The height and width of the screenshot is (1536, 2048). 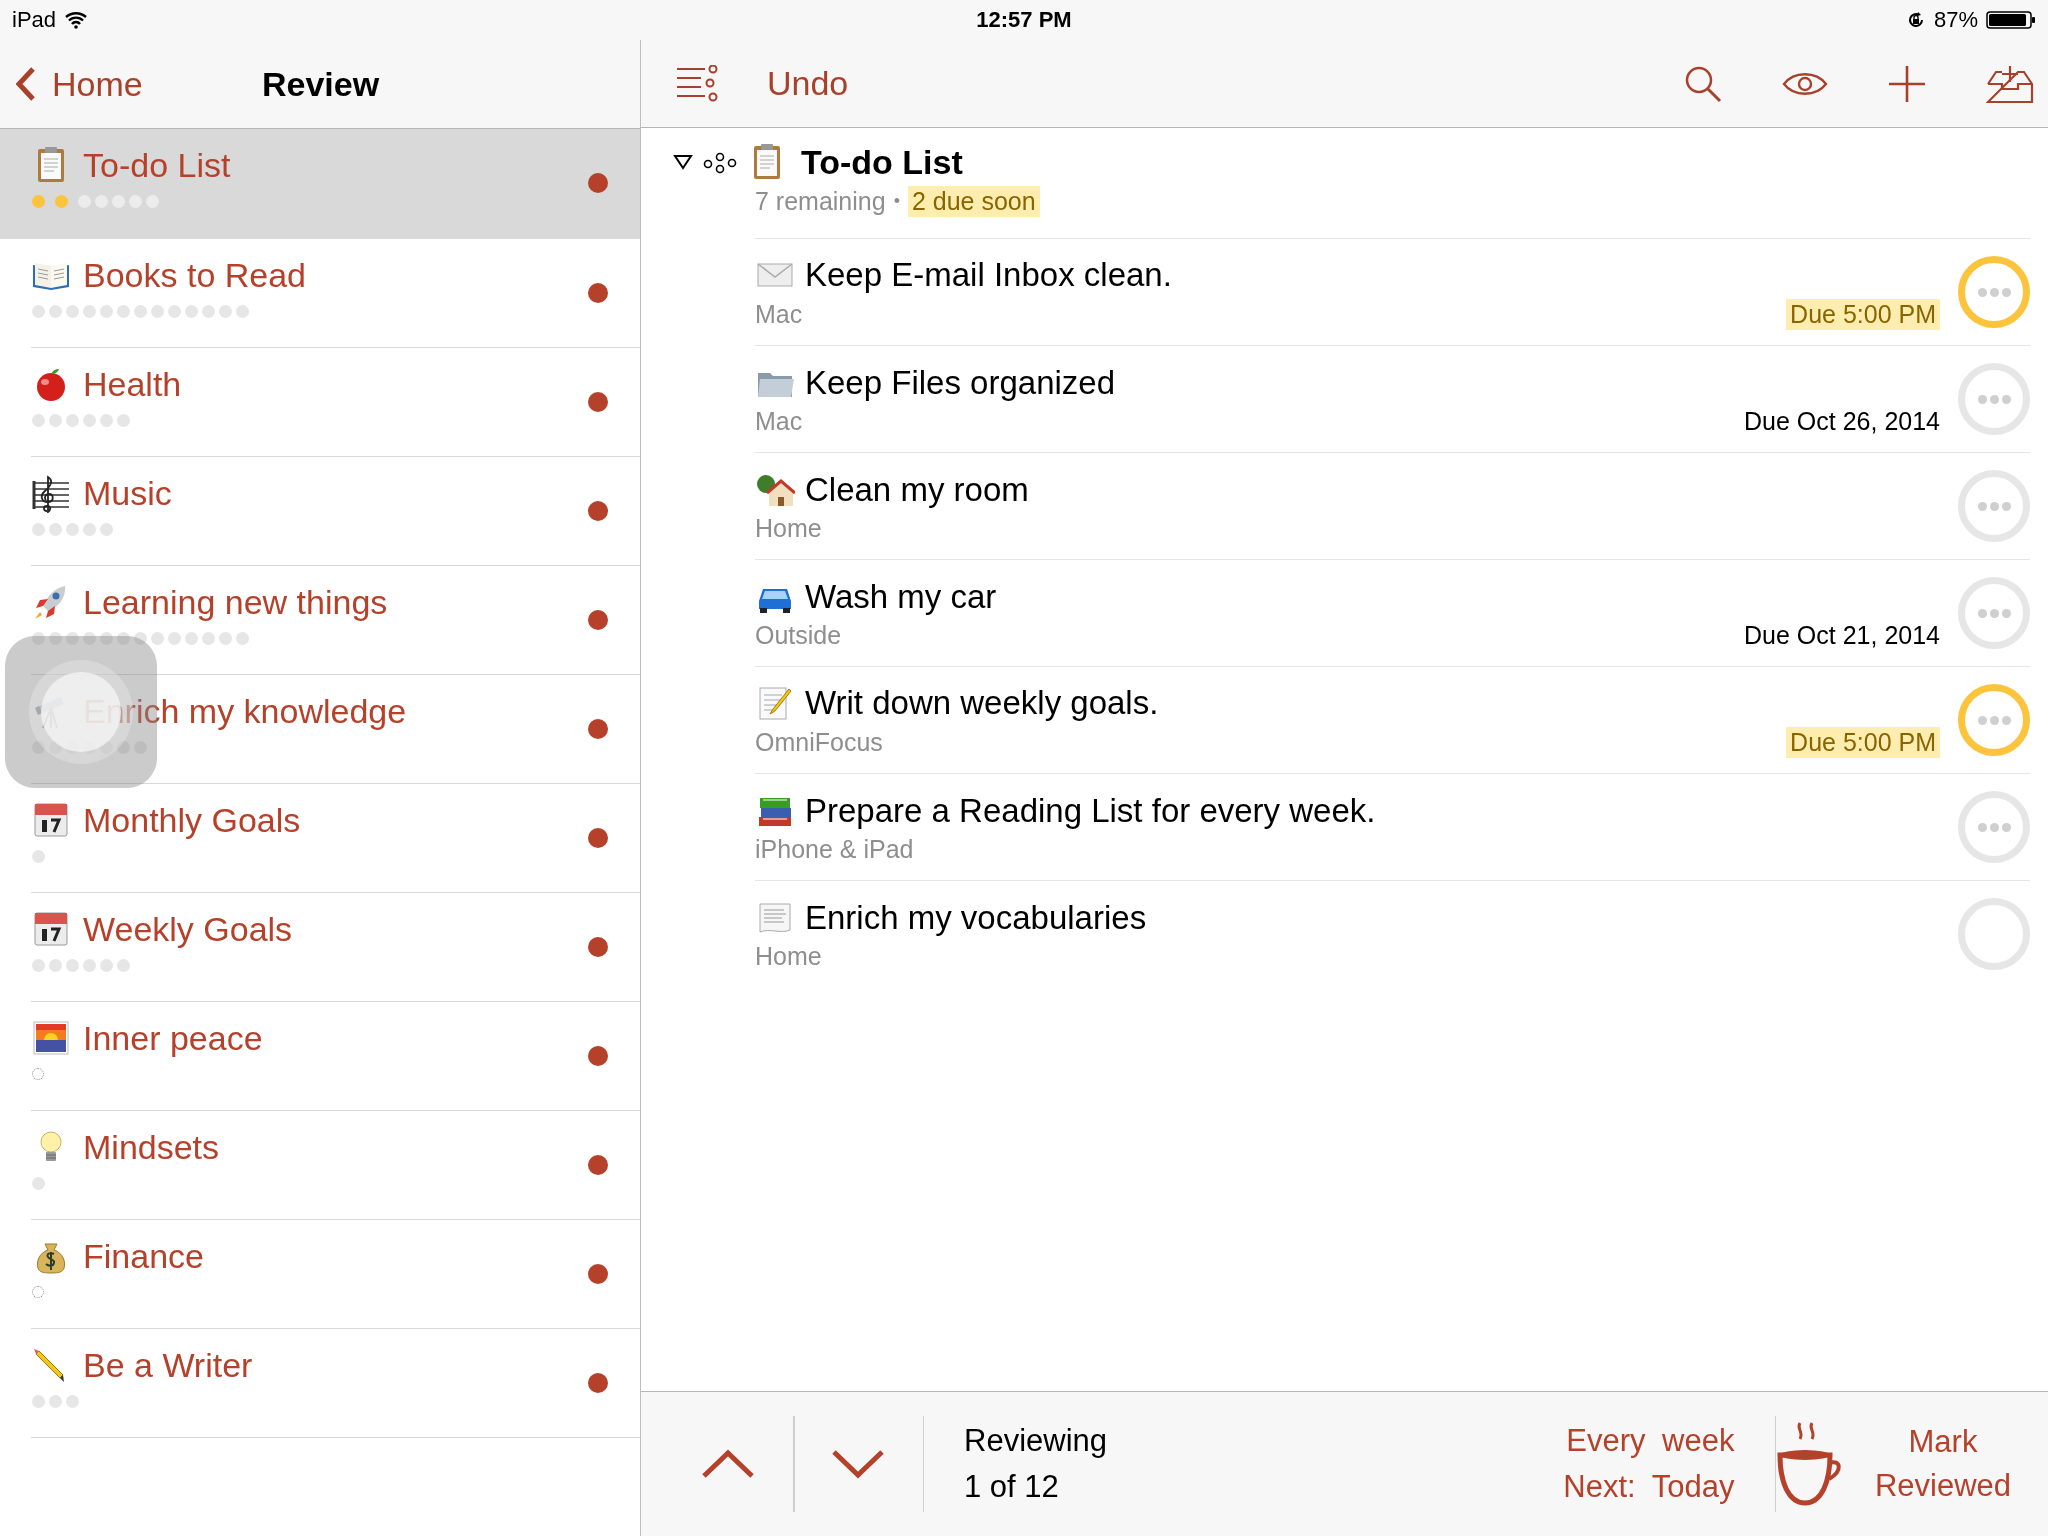 What do you see at coordinates (127, 493) in the screenshot?
I see `project-title: Music` at bounding box center [127, 493].